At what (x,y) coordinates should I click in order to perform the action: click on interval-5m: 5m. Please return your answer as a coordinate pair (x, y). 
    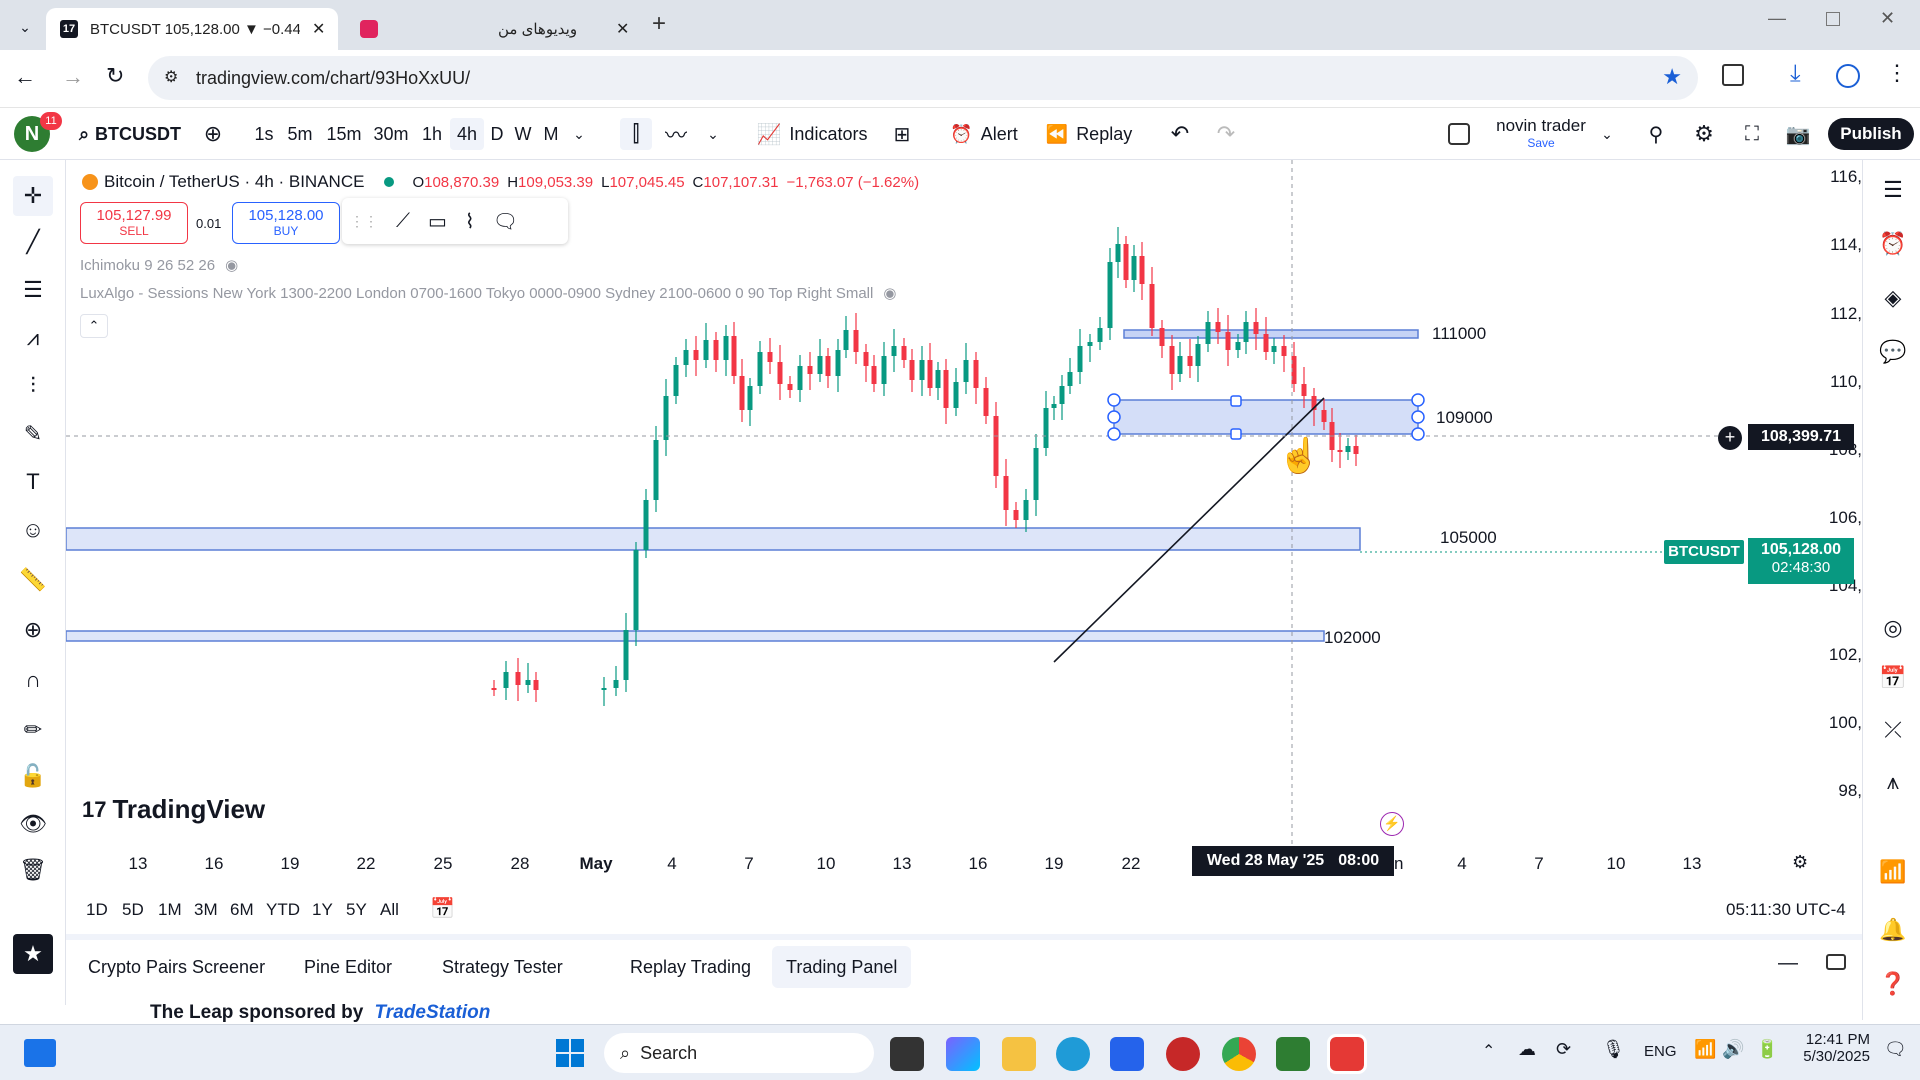
    Looking at the image, I should click on (300, 134).